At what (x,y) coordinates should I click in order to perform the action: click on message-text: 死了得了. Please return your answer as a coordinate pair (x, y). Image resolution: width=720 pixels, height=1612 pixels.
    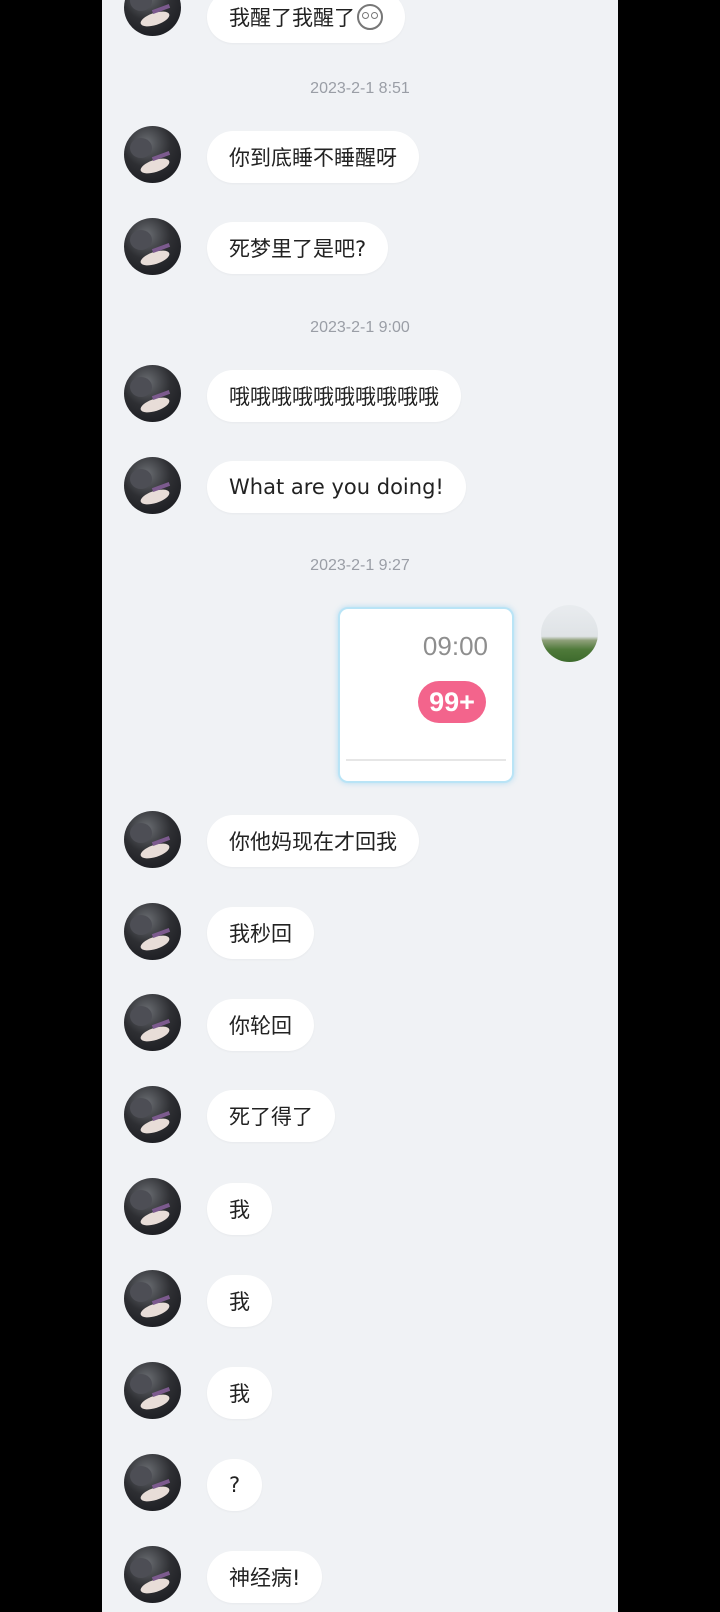
    Looking at the image, I should click on (271, 1117).